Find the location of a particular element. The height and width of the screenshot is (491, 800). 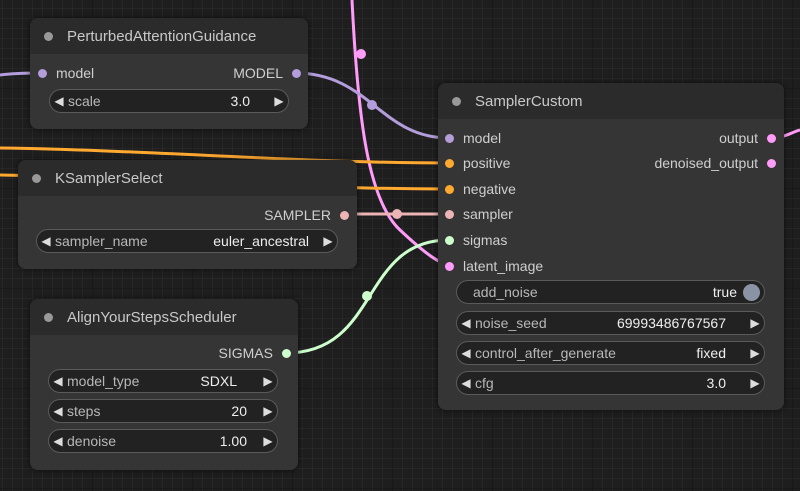

ksampler-select-title: KSamplerSelect is located at coordinates (187, 178).